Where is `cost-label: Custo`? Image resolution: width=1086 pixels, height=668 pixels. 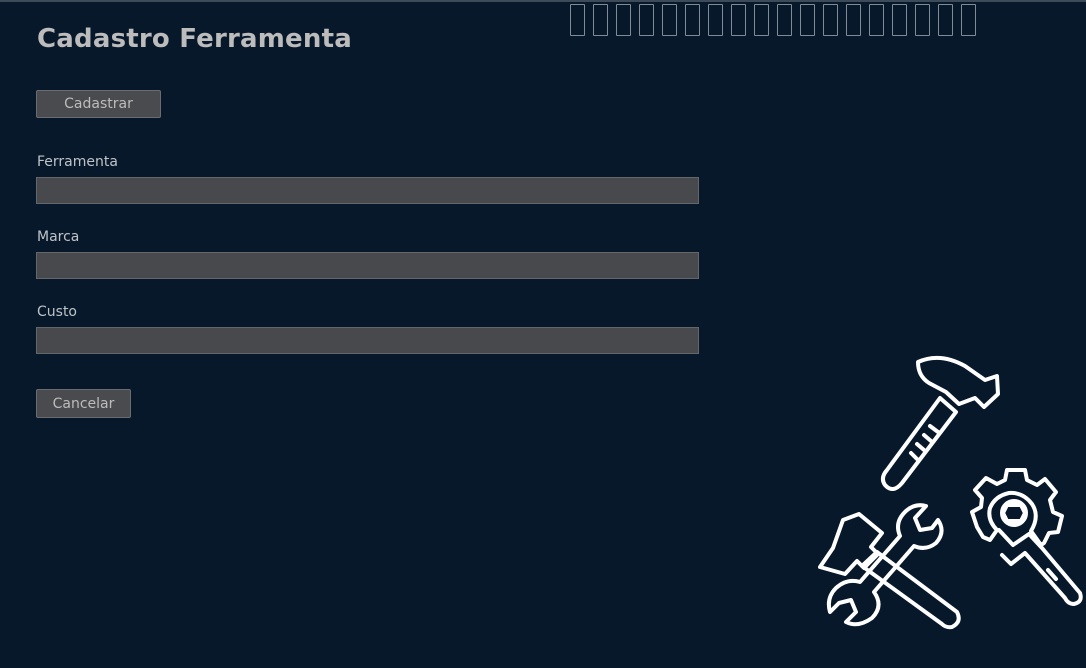
cost-label: Custo is located at coordinates (57, 312).